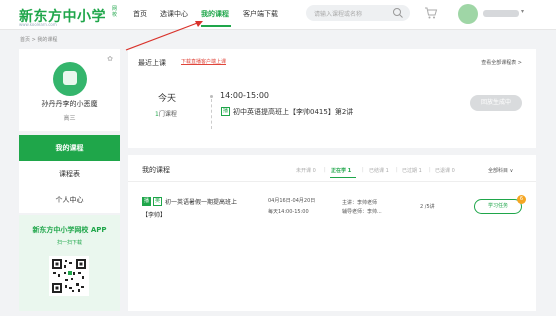 The image size is (556, 316). I want to click on replay-generating-button: 回放生成中, so click(496, 103).